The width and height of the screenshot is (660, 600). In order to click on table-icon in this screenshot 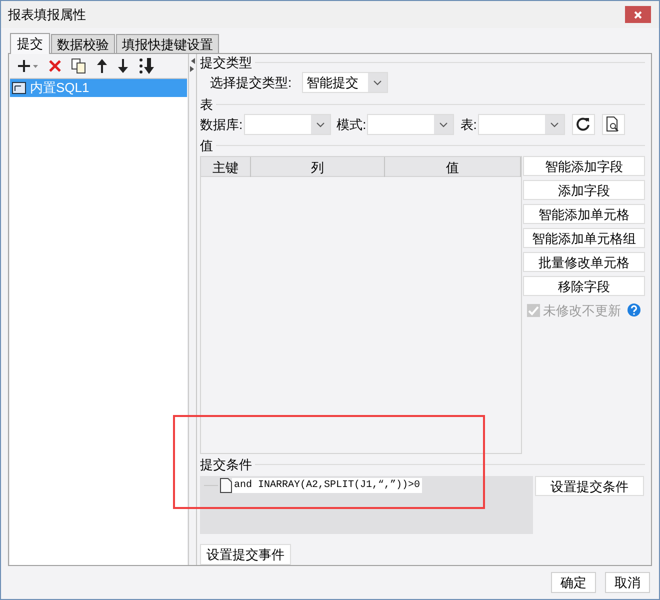, I will do `click(19, 88)`.